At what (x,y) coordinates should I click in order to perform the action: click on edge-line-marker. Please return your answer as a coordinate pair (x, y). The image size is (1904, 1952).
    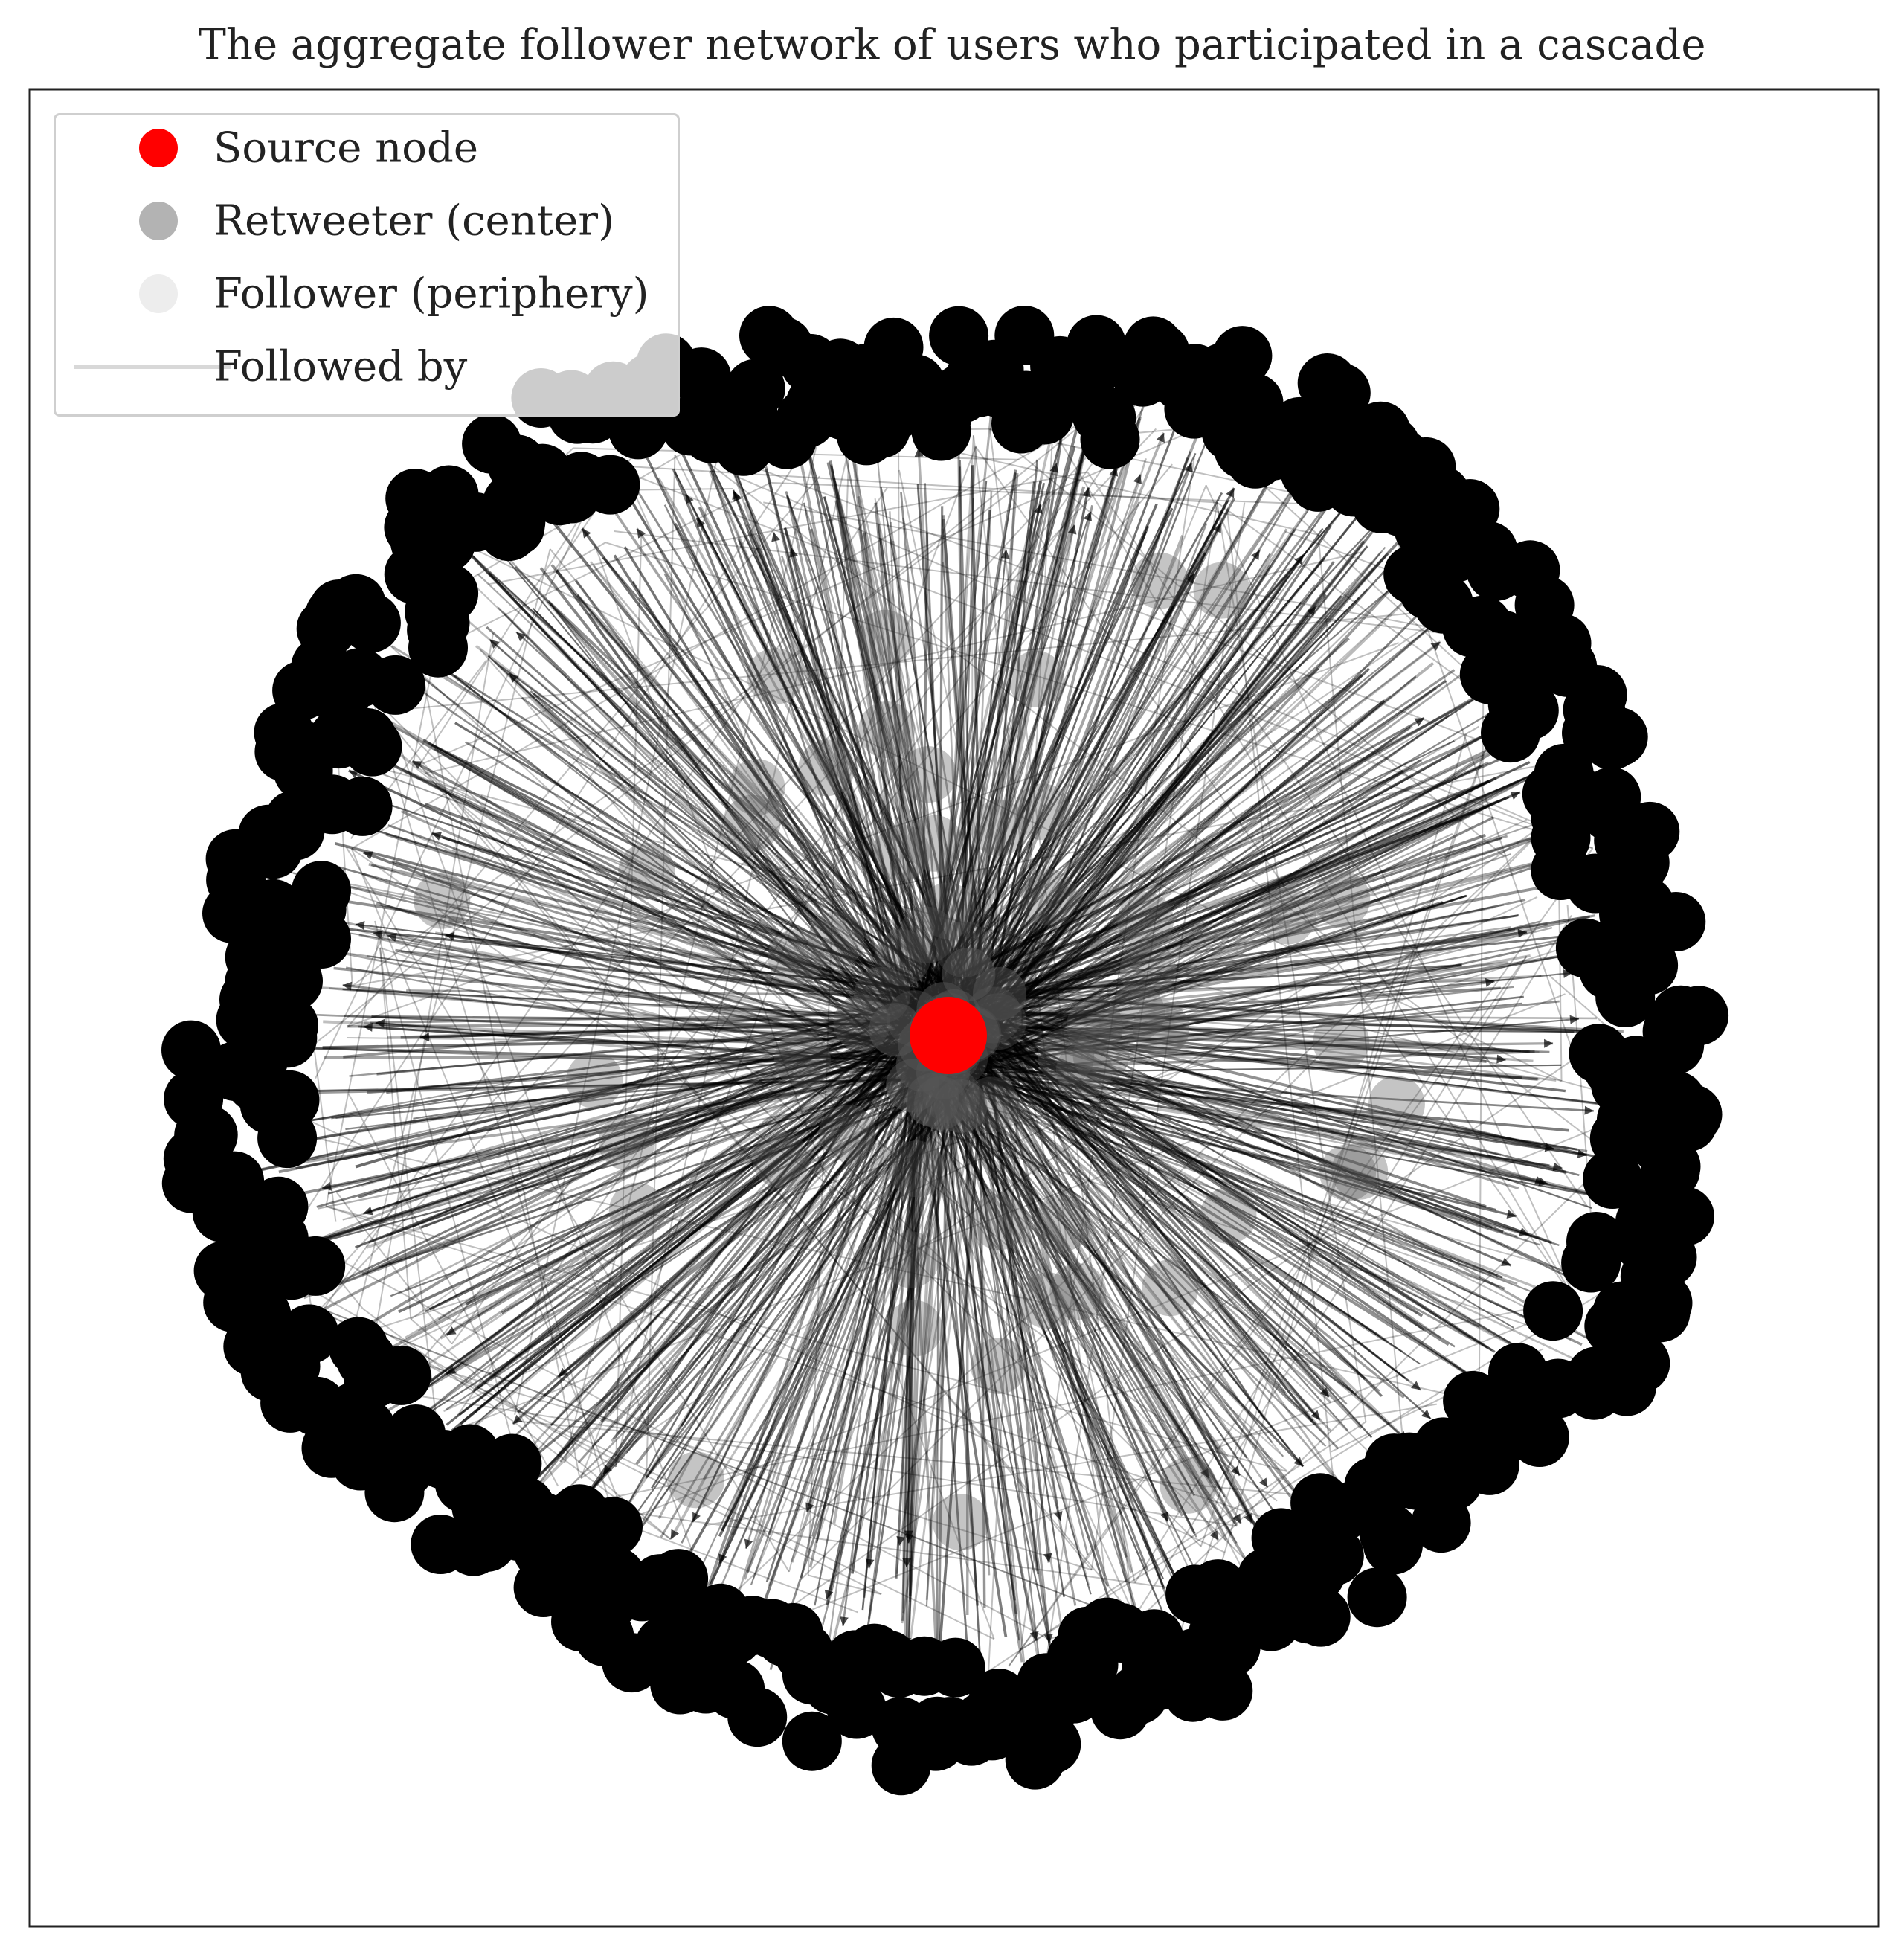
    Looking at the image, I should click on (152, 367).